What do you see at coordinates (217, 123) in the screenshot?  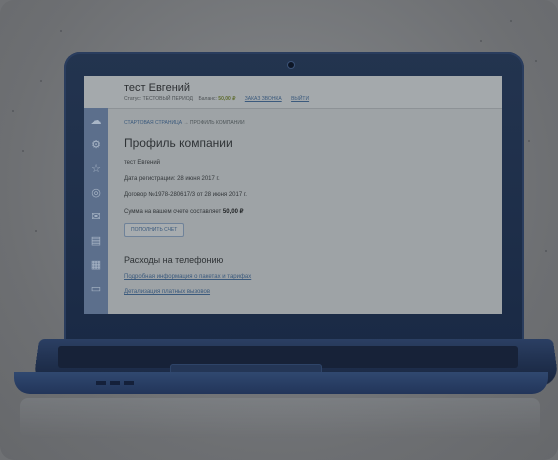 I see `breadcrumb-current: ПРОФИЛЬ КОМПАНИИ` at bounding box center [217, 123].